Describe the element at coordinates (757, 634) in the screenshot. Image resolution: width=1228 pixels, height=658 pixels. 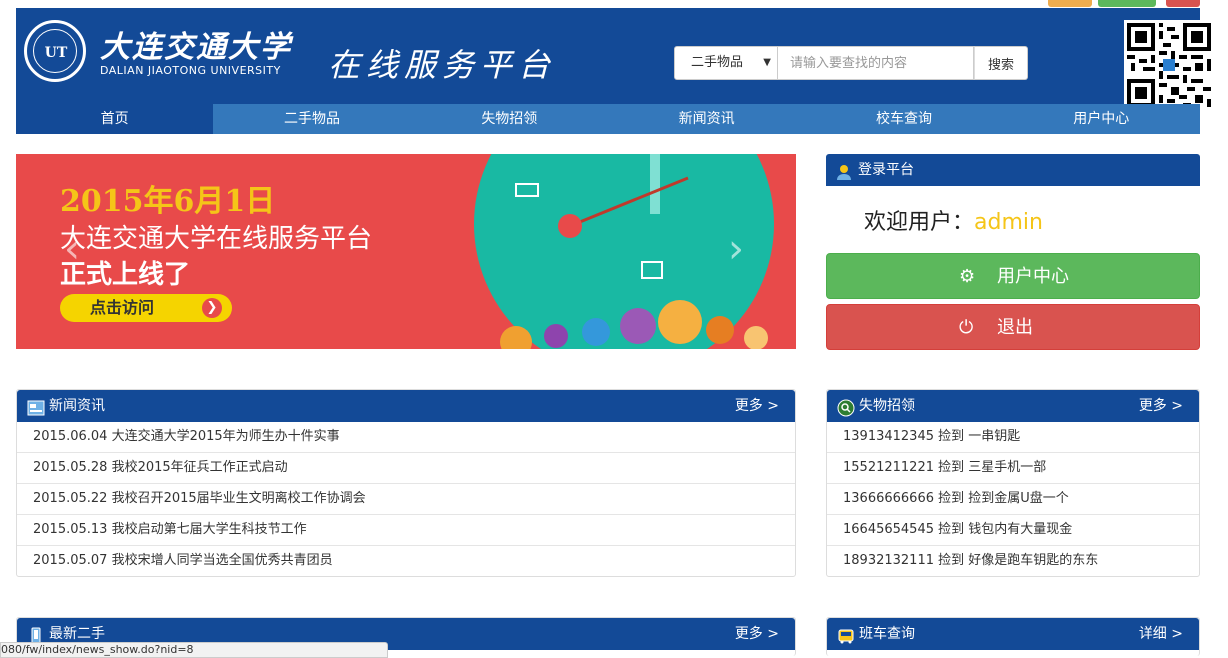
I see `secondhand-more-link: 更多 >` at that location.